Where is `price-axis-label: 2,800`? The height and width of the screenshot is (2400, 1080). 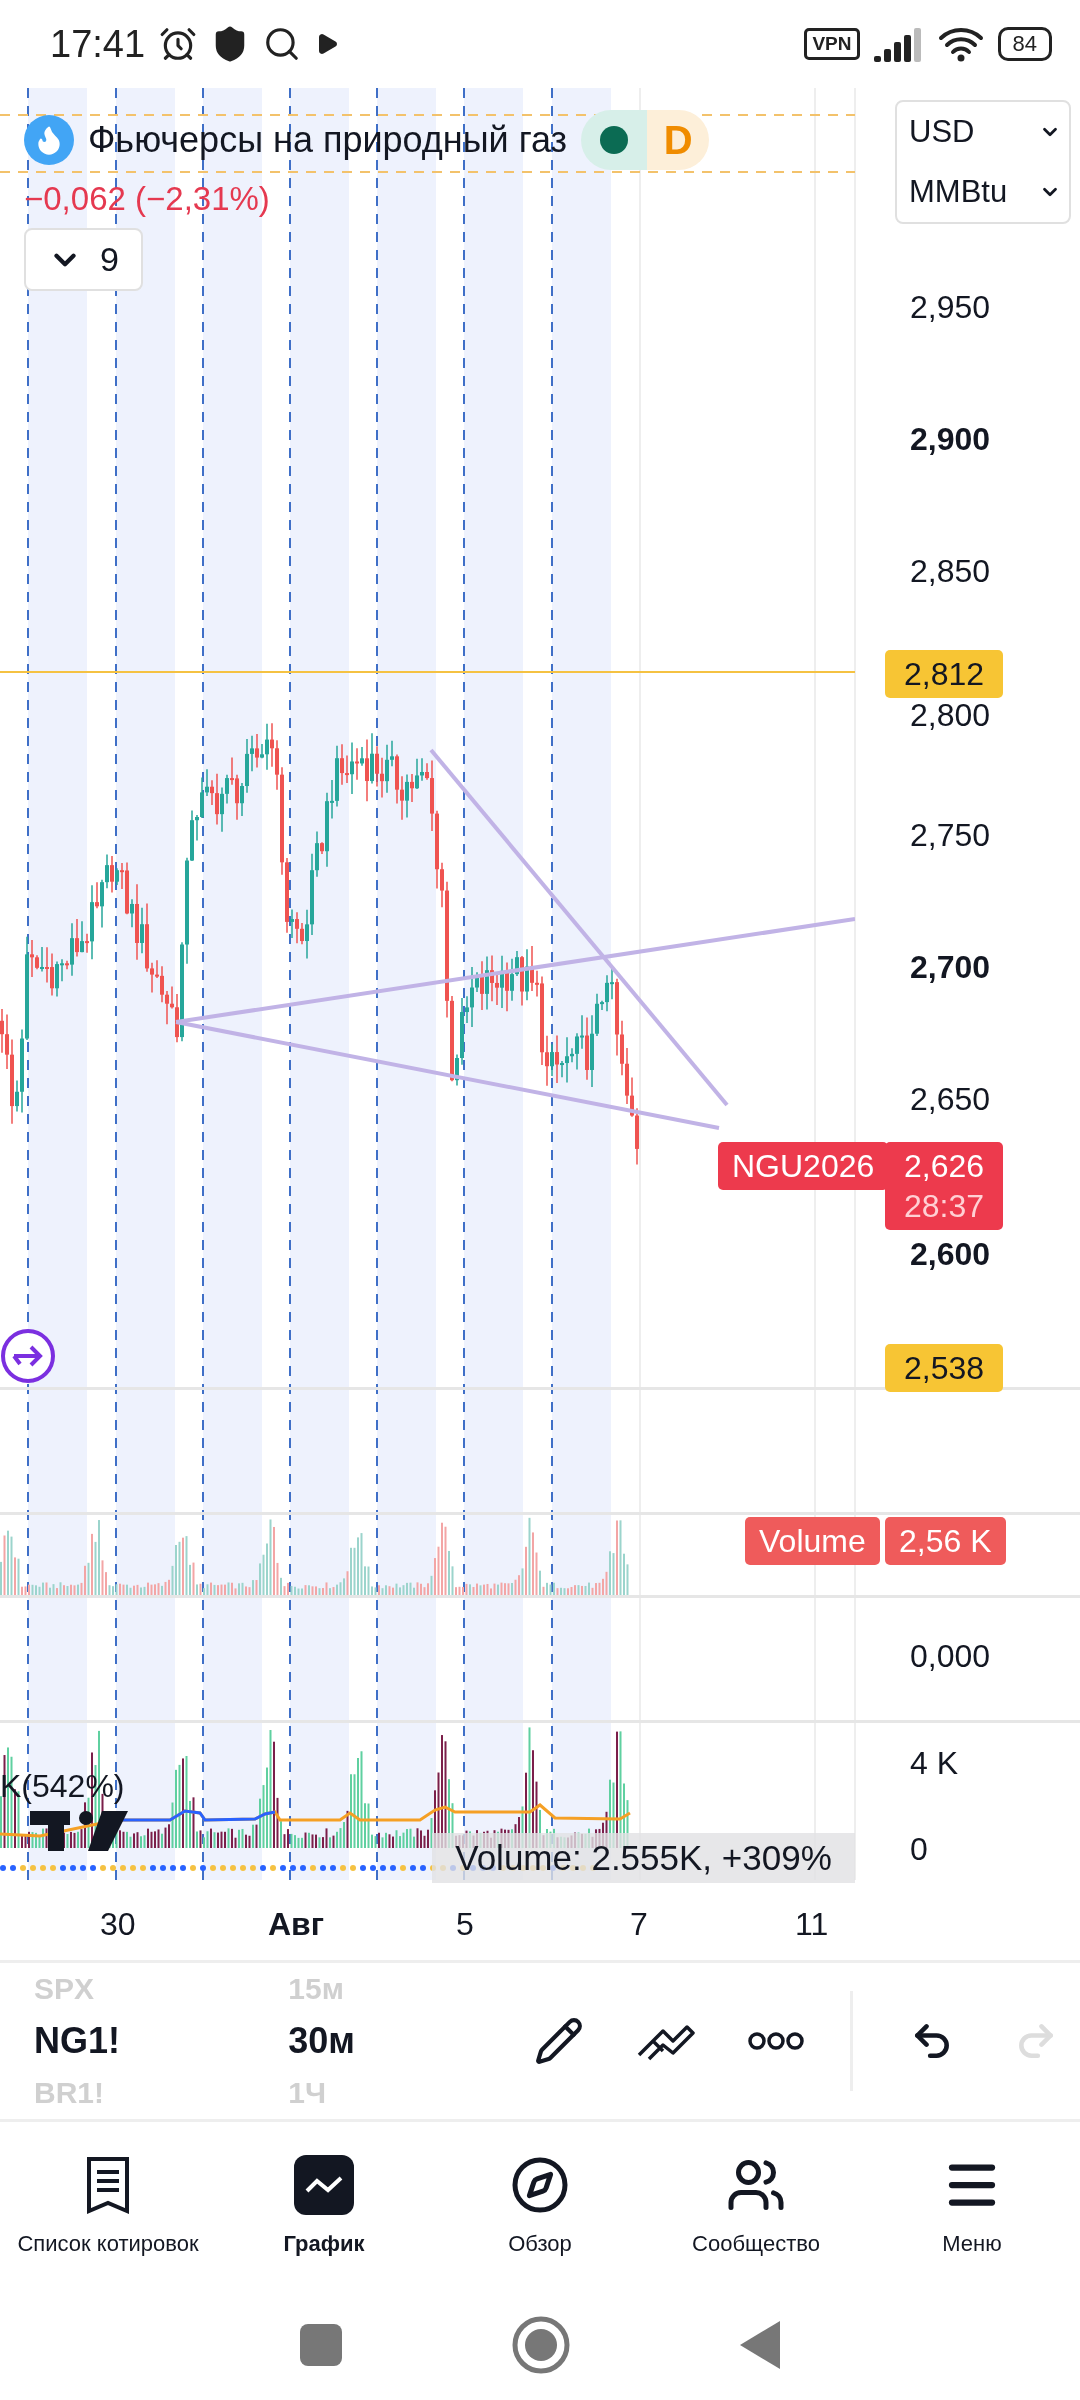
price-axis-label: 2,800 is located at coordinates (950, 715).